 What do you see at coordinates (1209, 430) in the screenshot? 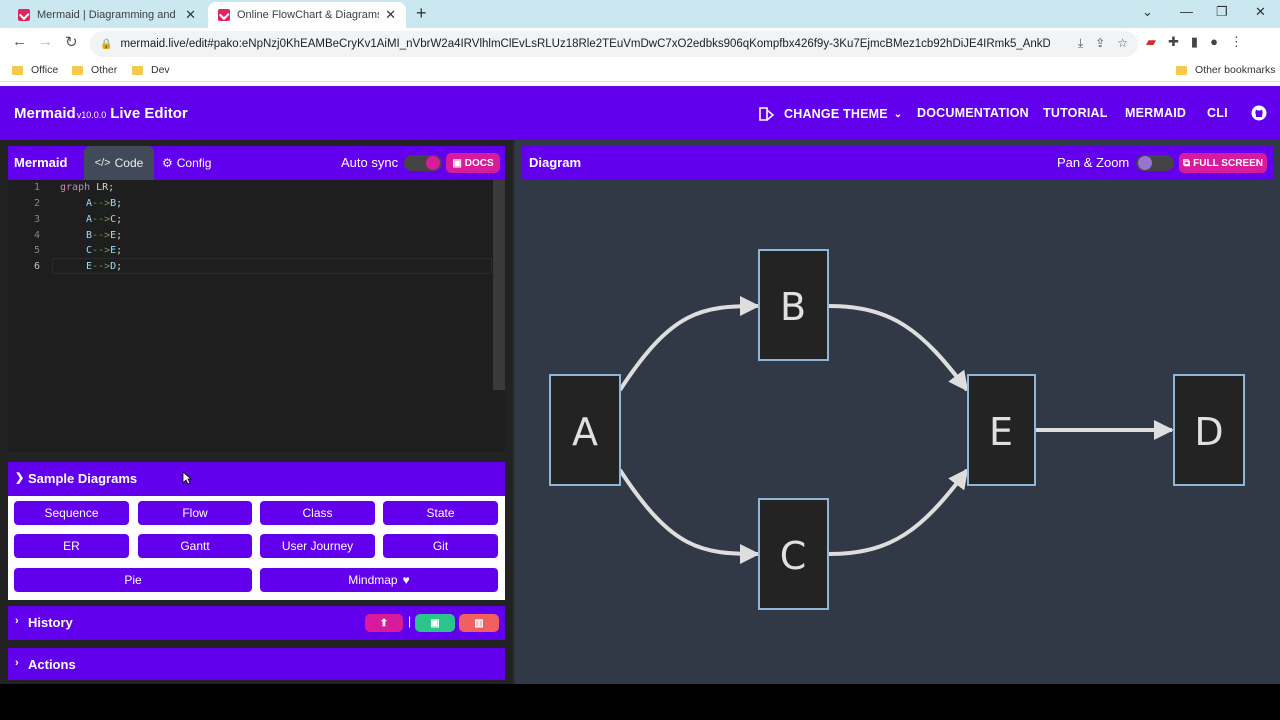
I see `node-d: D` at bounding box center [1209, 430].